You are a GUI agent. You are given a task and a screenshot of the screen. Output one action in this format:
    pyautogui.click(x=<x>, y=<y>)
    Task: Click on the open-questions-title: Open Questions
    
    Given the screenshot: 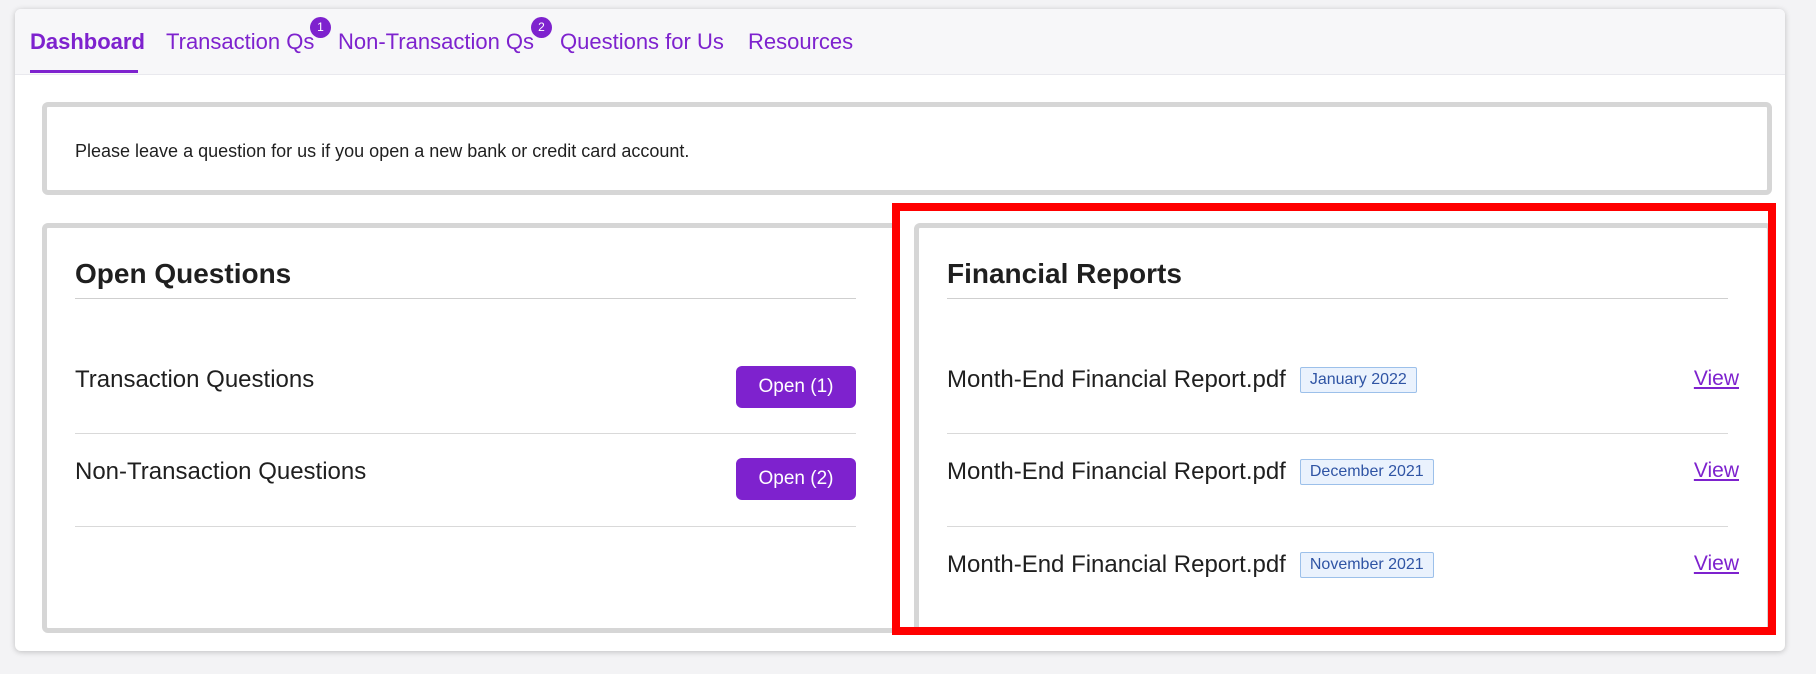 What is the action you would take?
    pyautogui.click(x=183, y=273)
    